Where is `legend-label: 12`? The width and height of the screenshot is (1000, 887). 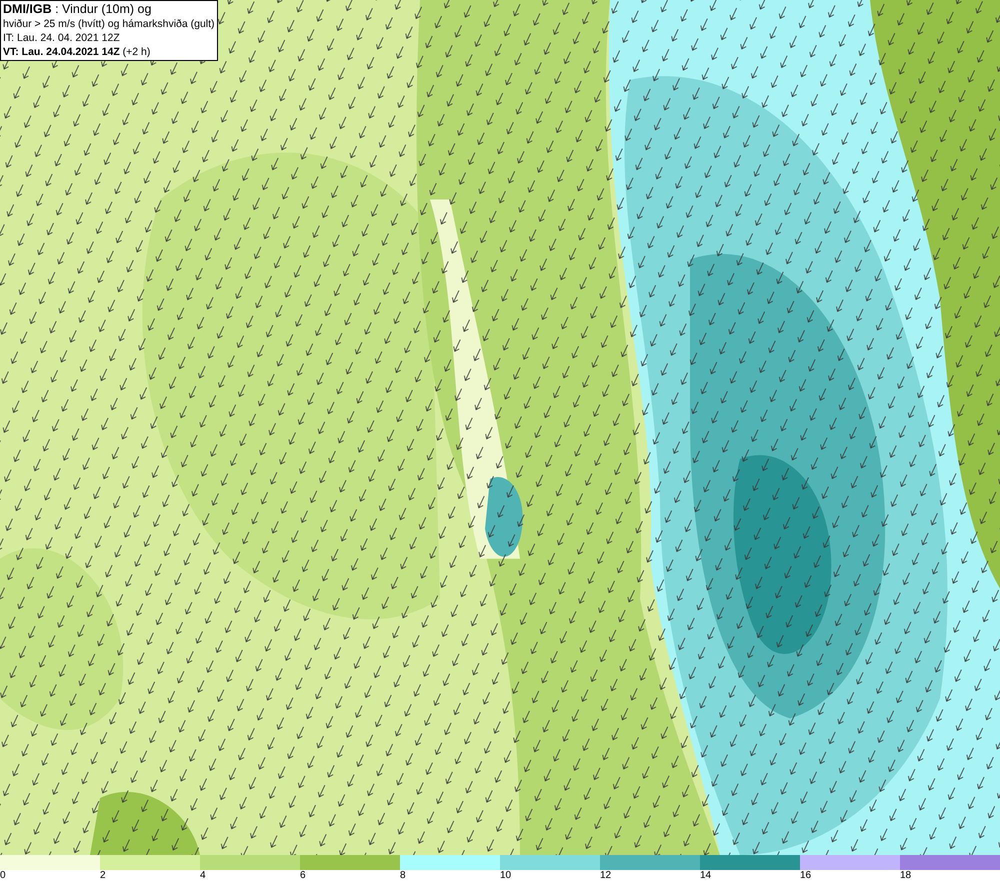
legend-label: 12 is located at coordinates (606, 876).